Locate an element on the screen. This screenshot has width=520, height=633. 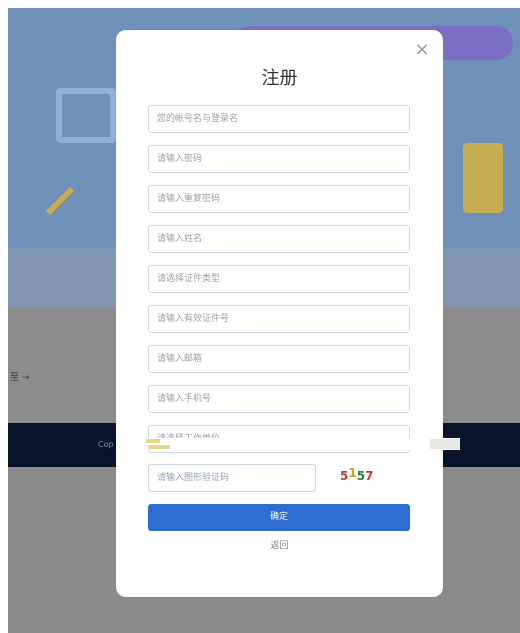
confirm-password-input is located at coordinates (279, 199).